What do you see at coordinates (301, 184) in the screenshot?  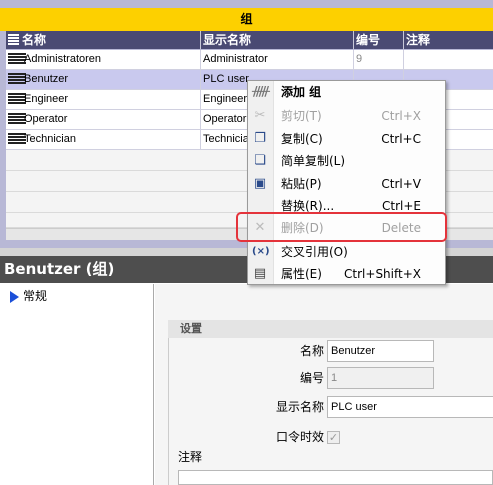 I see `menu-item-label: 粘贴(P)` at bounding box center [301, 184].